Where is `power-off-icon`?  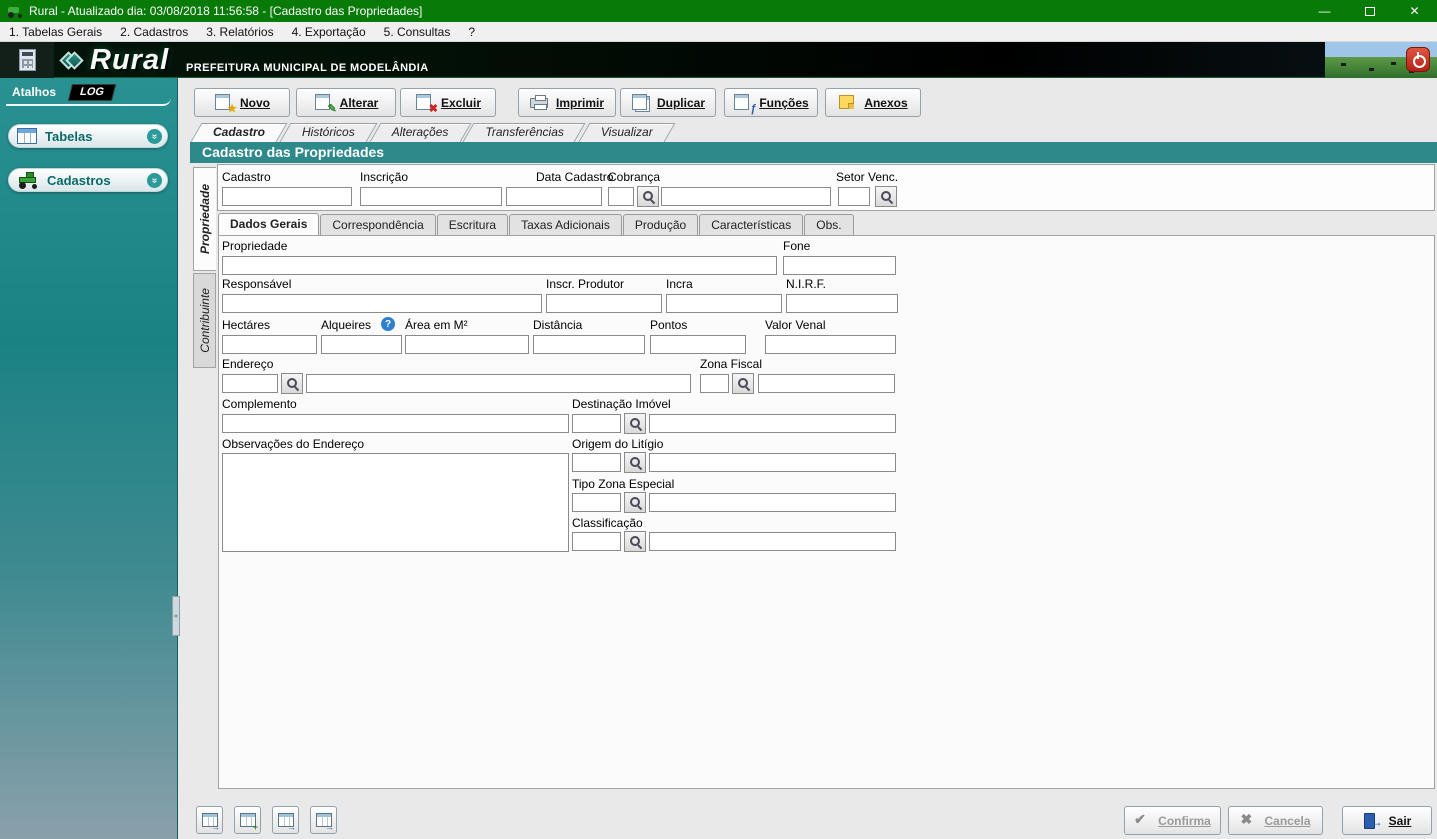
power-off-icon is located at coordinates (1418, 59).